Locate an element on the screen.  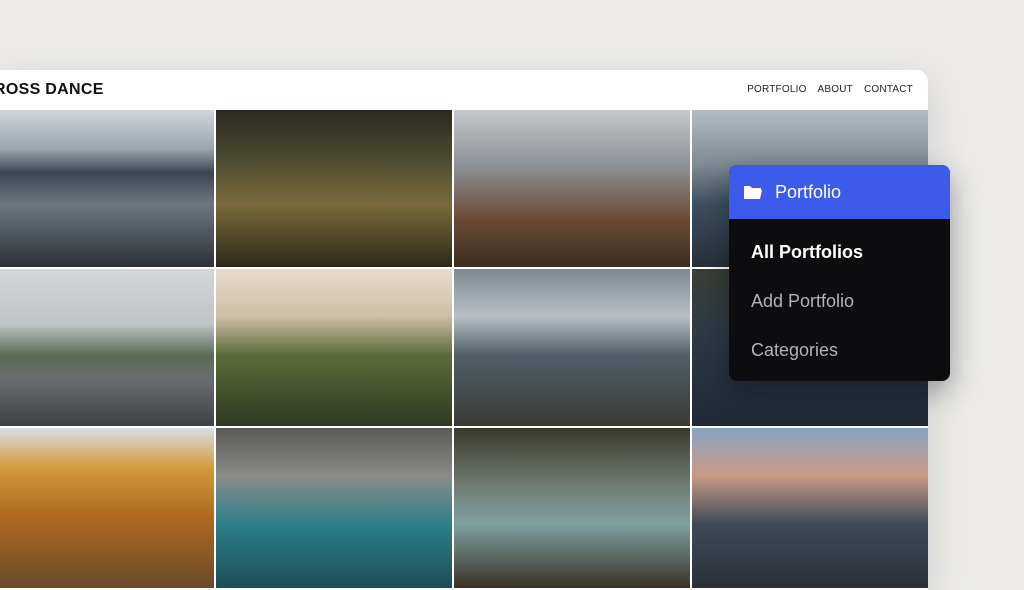
menu-item-categories: Categories is located at coordinates (839, 350).